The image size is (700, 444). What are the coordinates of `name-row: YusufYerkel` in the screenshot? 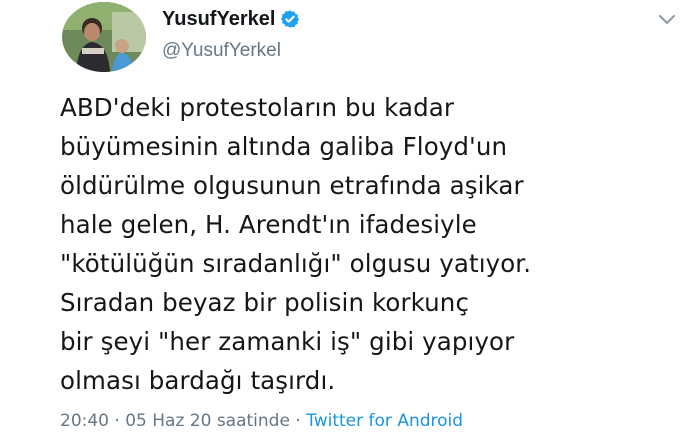 It's located at (231, 19).